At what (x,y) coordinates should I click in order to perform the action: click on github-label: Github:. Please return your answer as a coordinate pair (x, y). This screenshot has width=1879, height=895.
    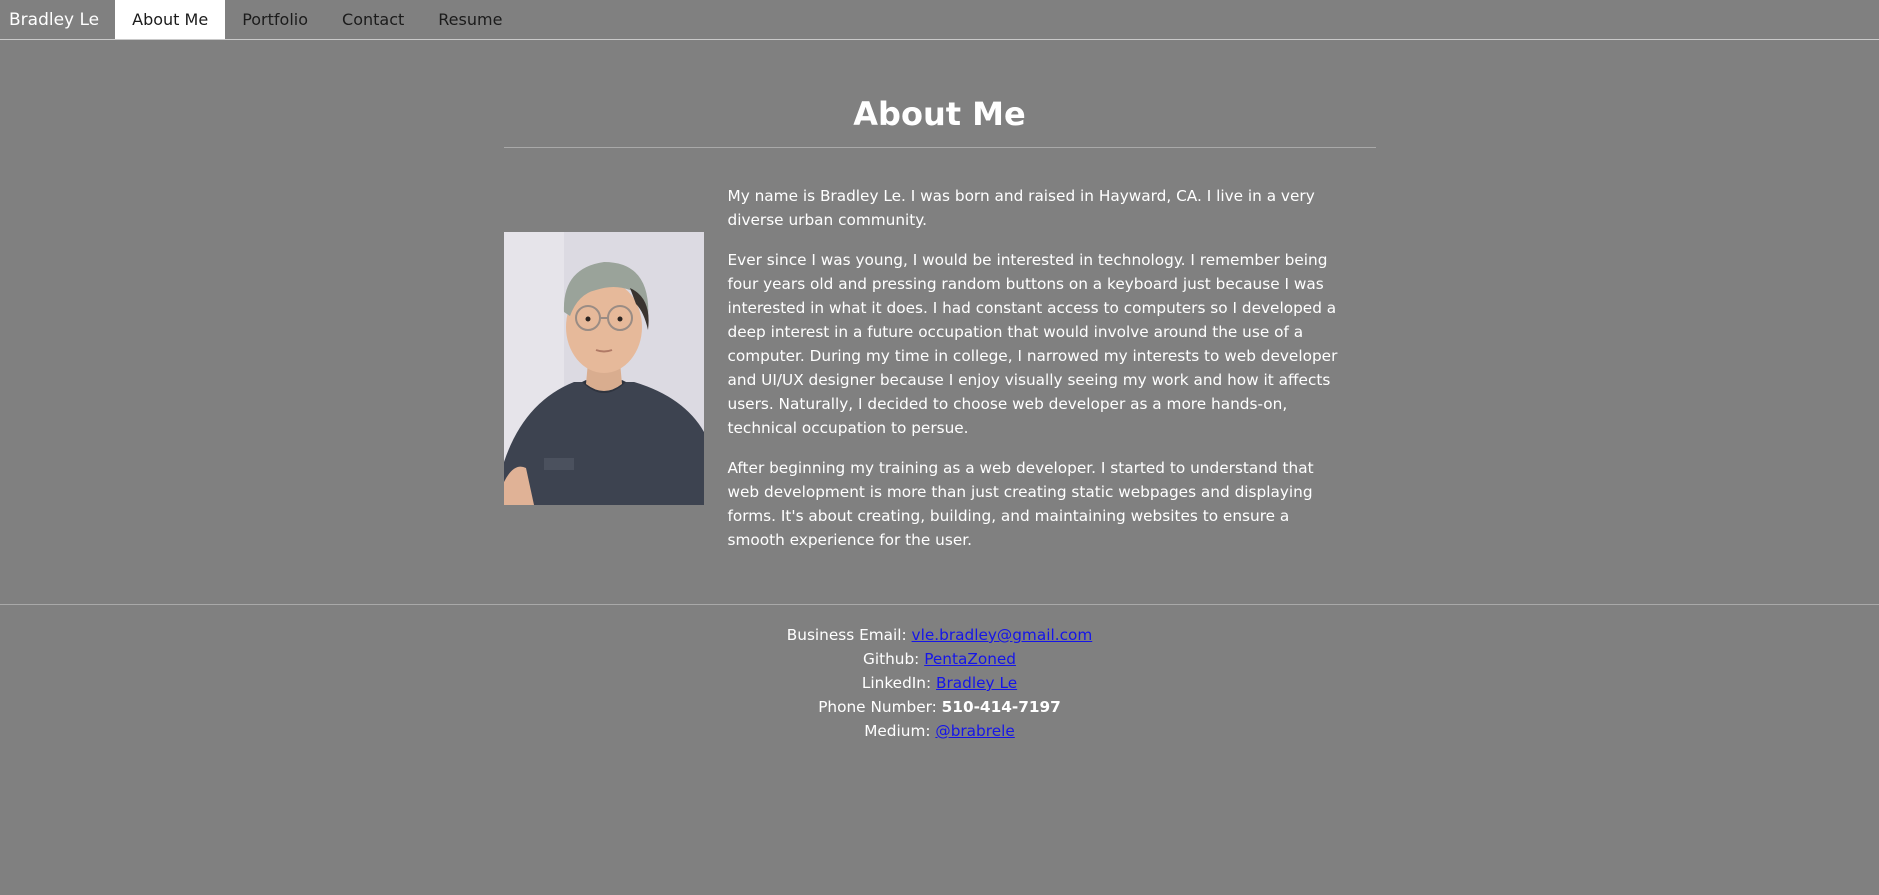
    Looking at the image, I should click on (893, 659).